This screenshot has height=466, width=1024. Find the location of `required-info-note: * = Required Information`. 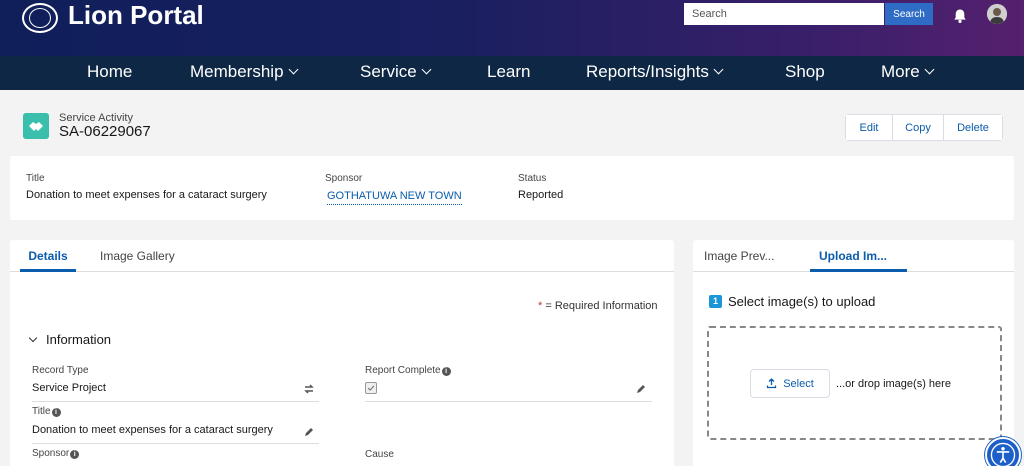

required-info-note: * = Required Information is located at coordinates (598, 306).